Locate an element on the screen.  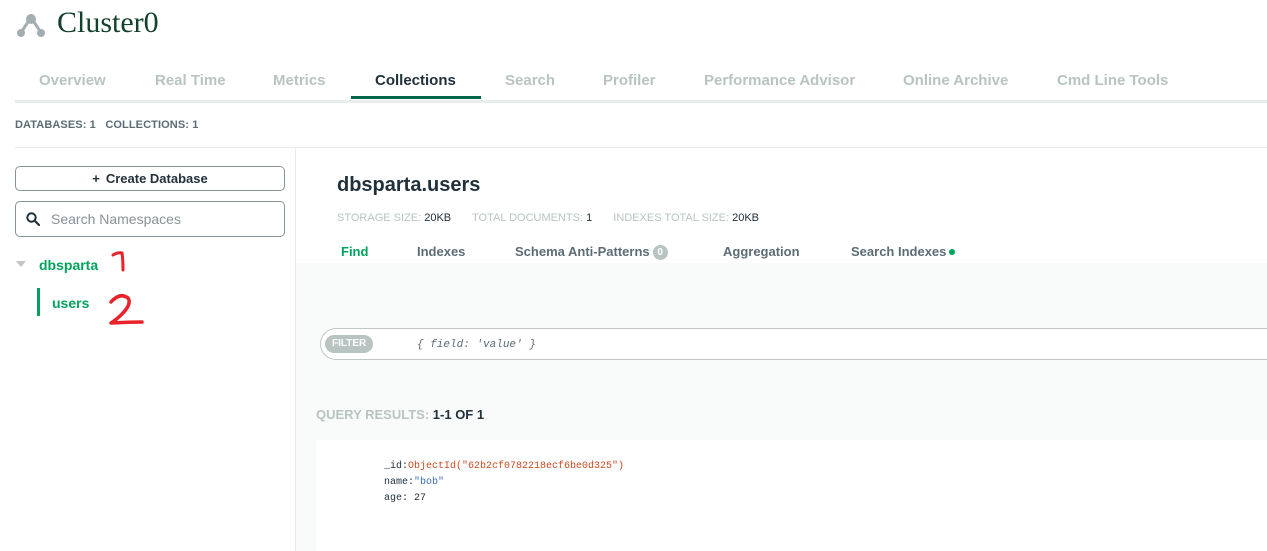
status-dot-icon is located at coordinates (952, 252).